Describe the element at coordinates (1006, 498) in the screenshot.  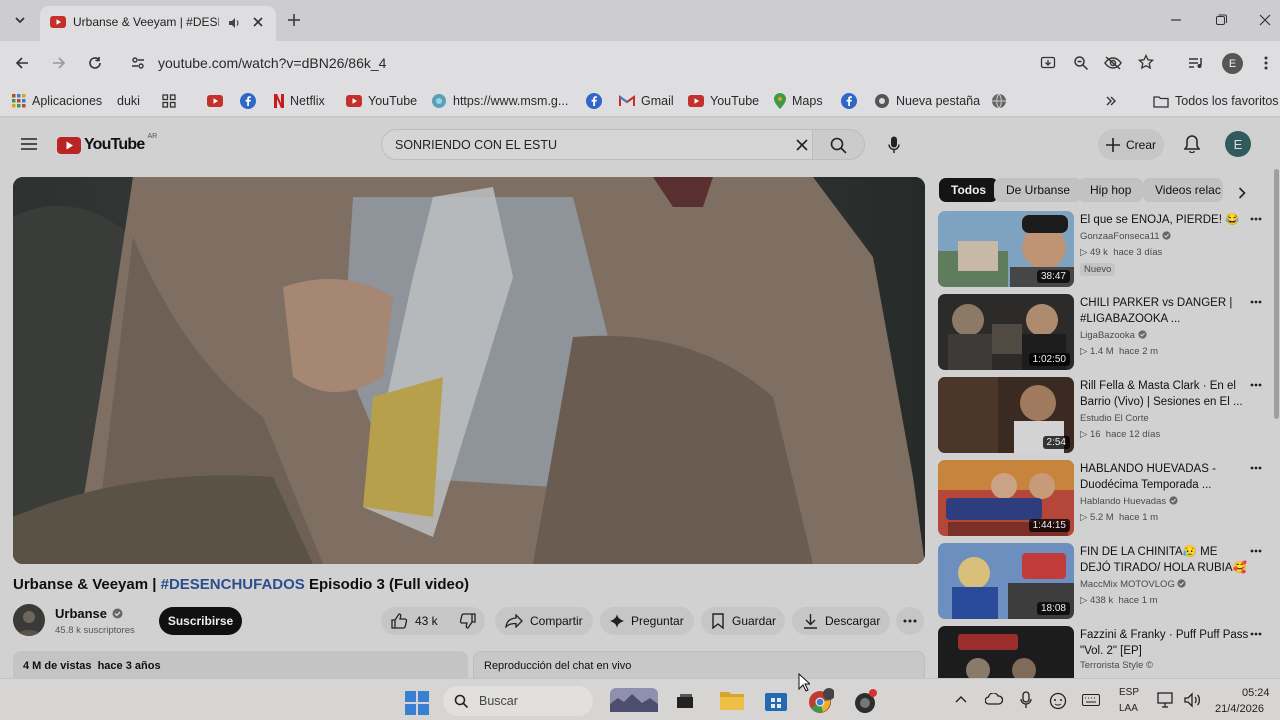
I see `video-thumbnail: 1:44:15` at that location.